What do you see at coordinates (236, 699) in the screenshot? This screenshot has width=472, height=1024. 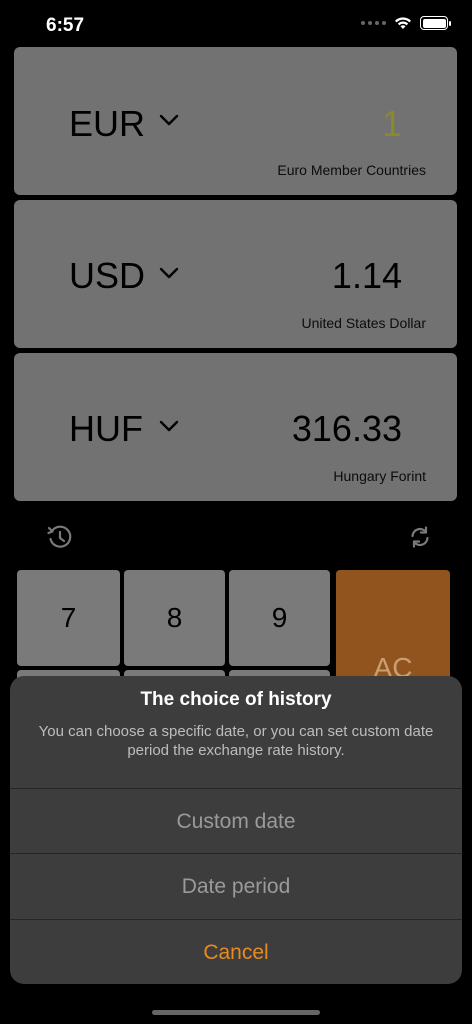 I see `sheet-title: The choice of history` at bounding box center [236, 699].